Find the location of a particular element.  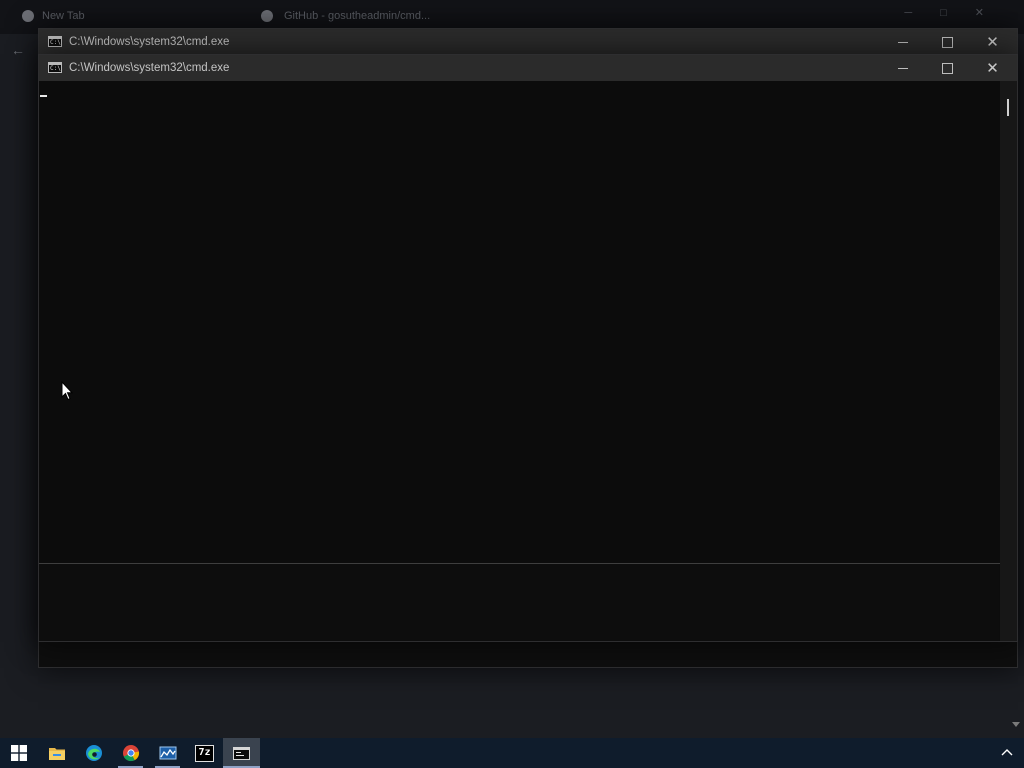

chrome-tab-icon is located at coordinates (28, 16).